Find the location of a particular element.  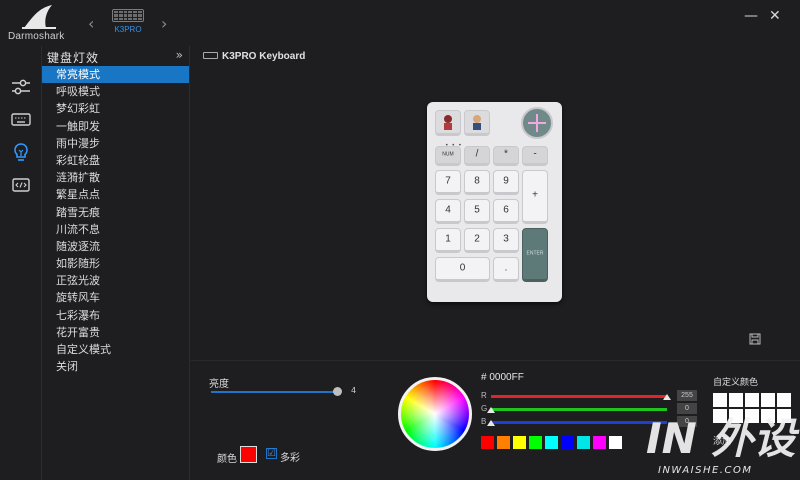

effect-item: 如影随形 is located at coordinates (115, 263).